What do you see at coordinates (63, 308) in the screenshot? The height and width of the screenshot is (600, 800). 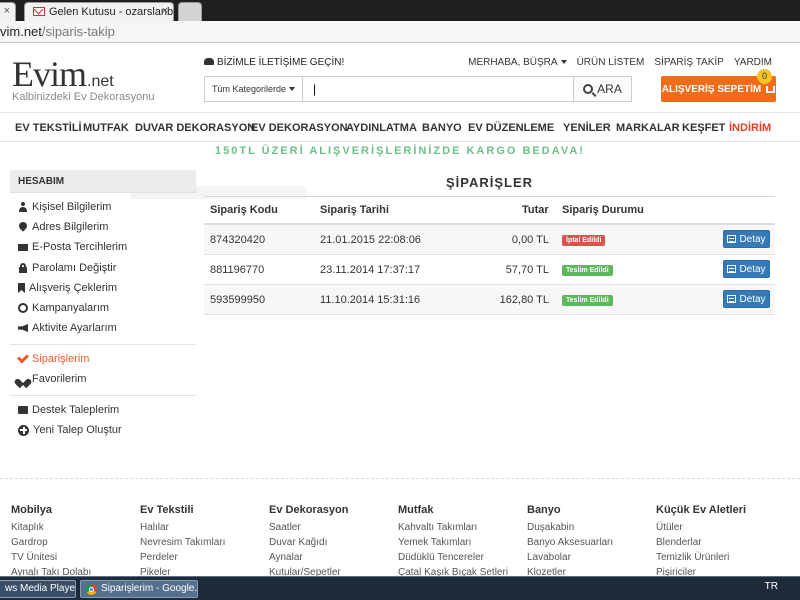 I see `sidebar-item-campaigns: Kampanyalarım` at bounding box center [63, 308].